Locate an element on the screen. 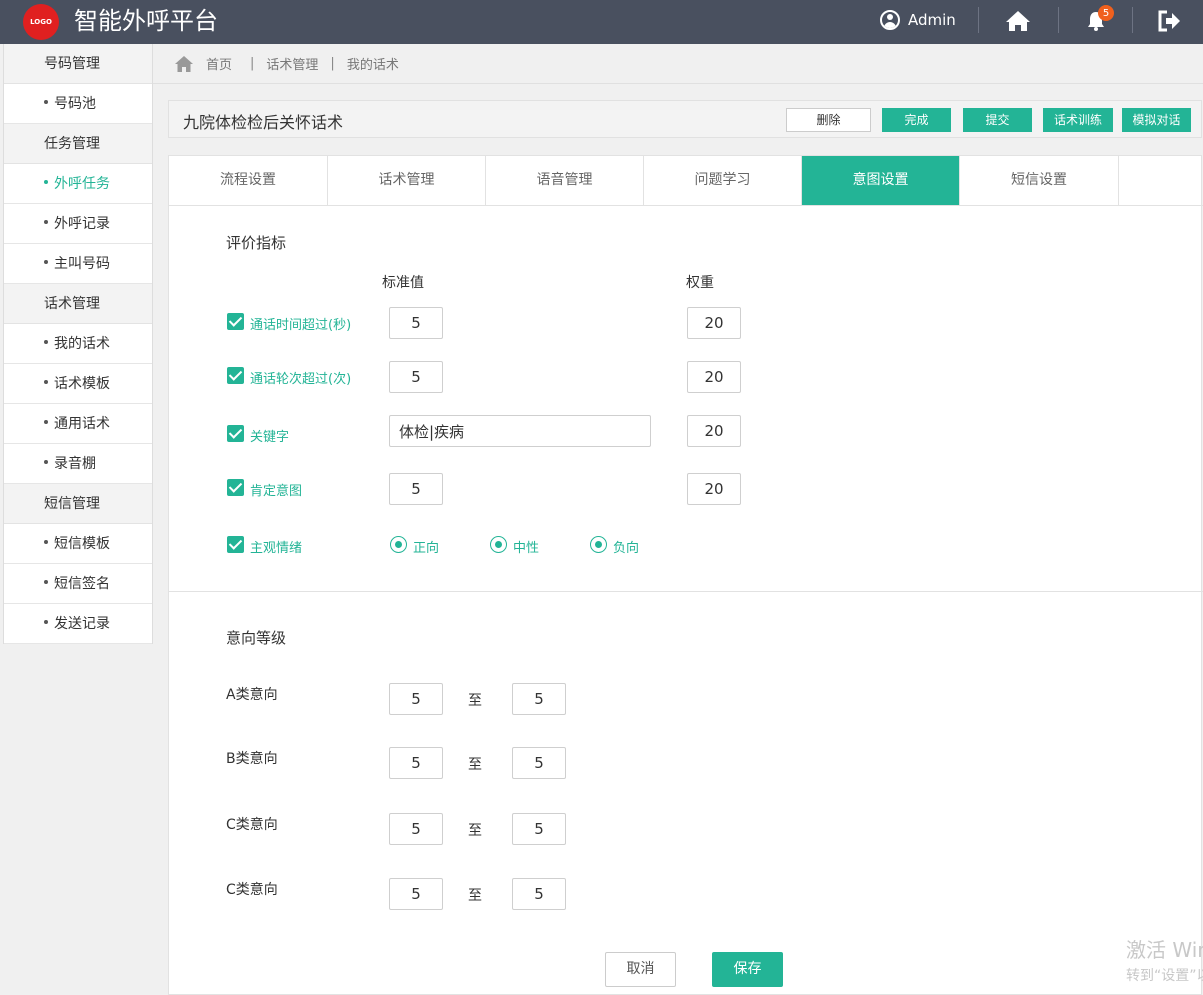 This screenshot has width=1203, height=995. call-duration-label: 通话时间超过(秒) is located at coordinates (301, 325).